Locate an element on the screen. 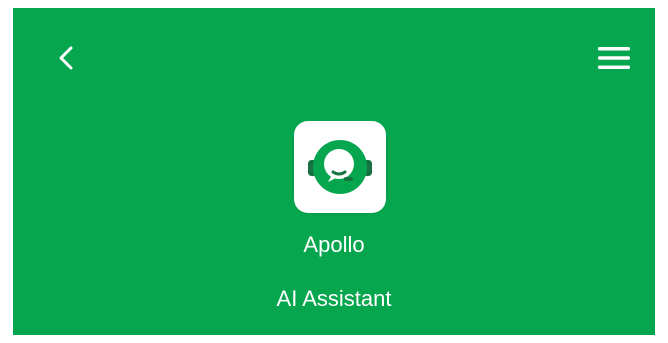 This screenshot has width=668, height=343. app-icon is located at coordinates (340, 167).